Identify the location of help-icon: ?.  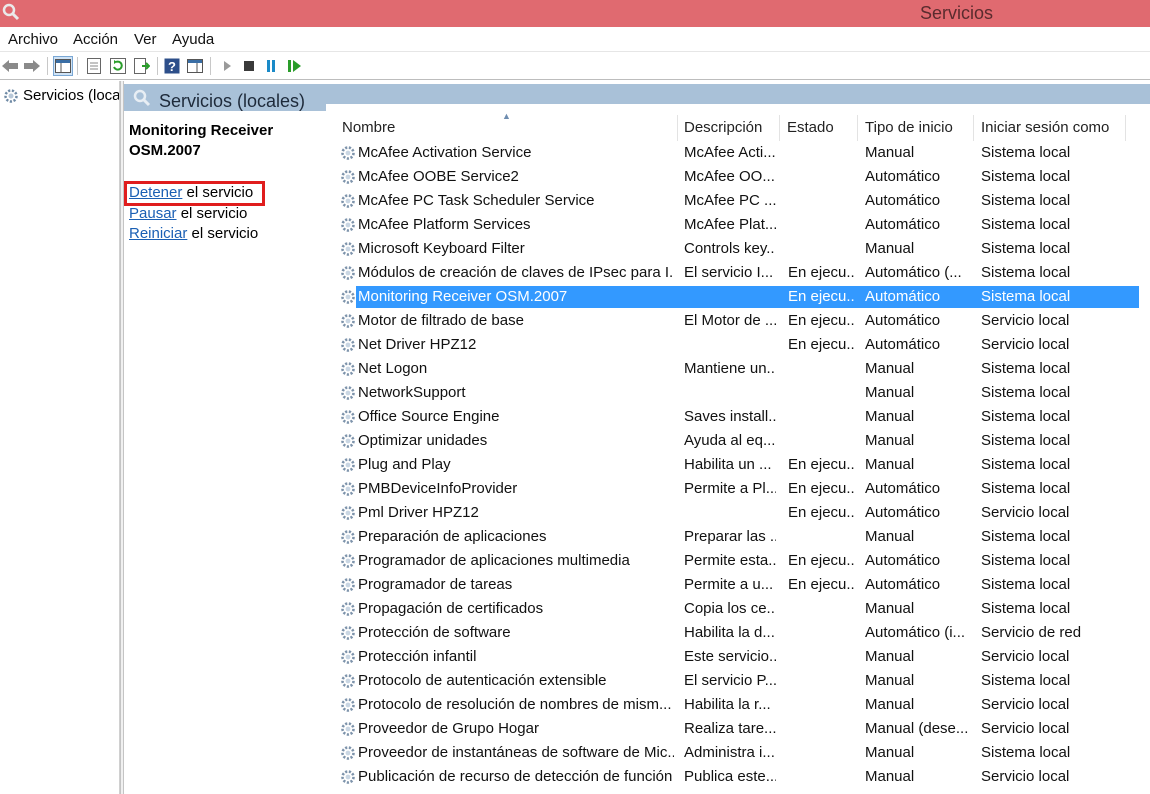
(172, 66).